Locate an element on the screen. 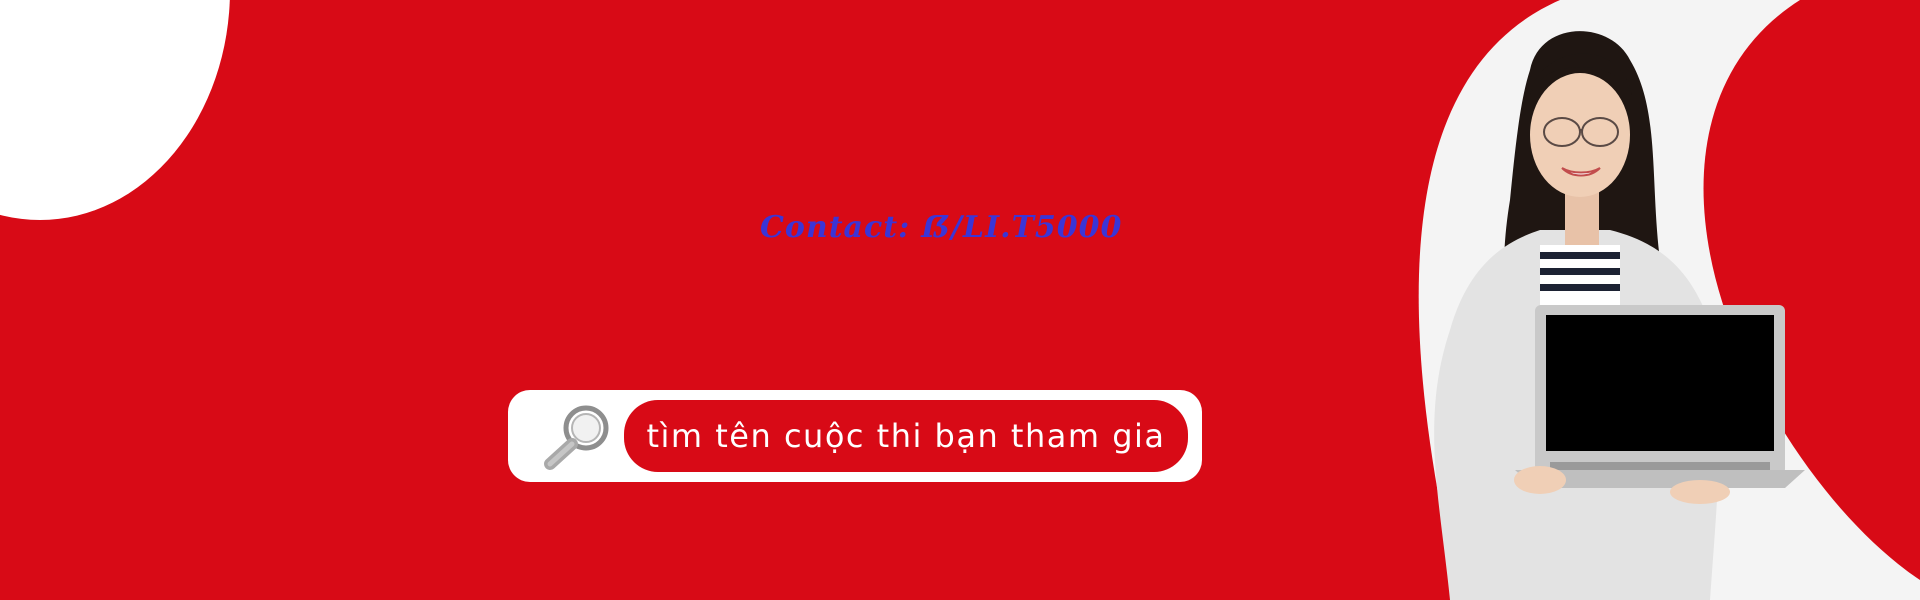  search-bar: tìm tên cuộc thi bạn tham gia is located at coordinates (855, 436).